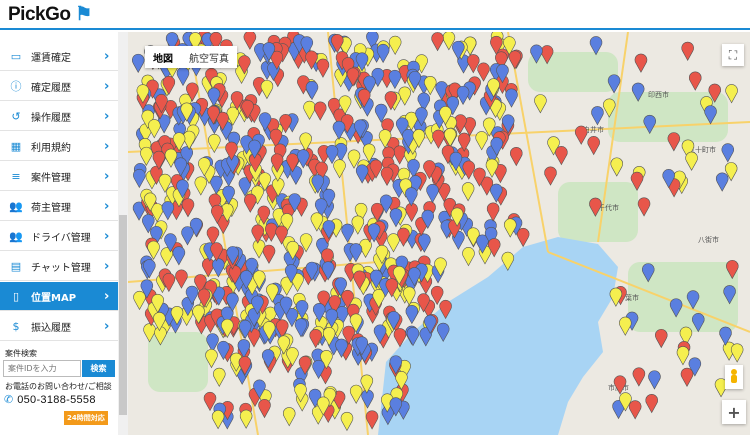 The width and height of the screenshot is (750, 435). I want to click on search-title: 案件検索, so click(21, 353).